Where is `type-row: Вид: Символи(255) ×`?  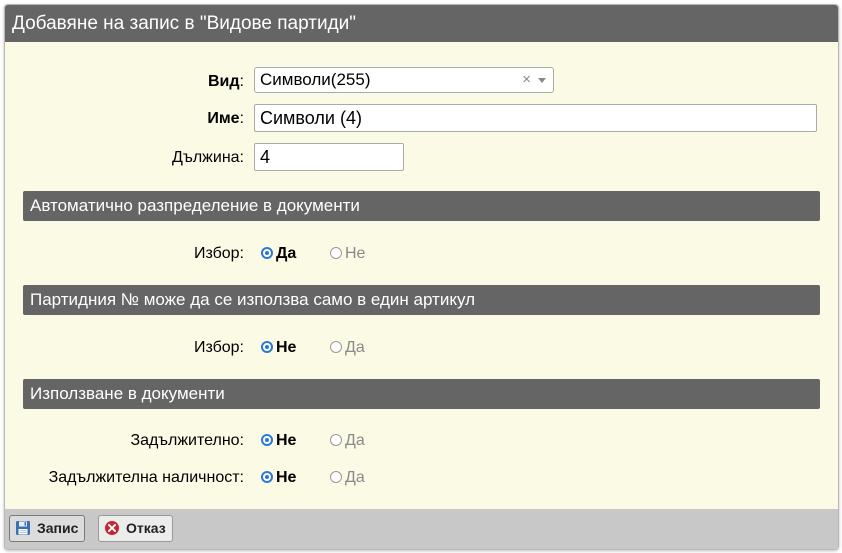
type-row: Вид: Символи(255) × is located at coordinates (421, 82).